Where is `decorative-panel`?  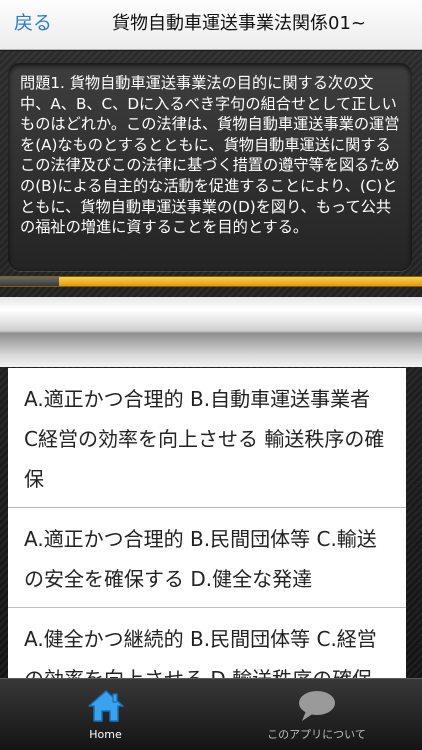
decorative-panel is located at coordinates (211, 332).